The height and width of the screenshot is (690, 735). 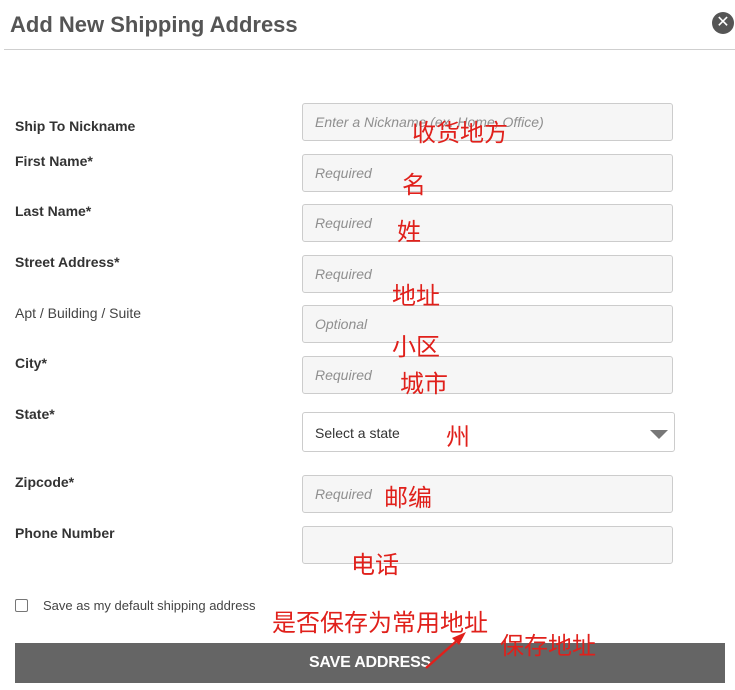 I want to click on dialog-title: Add New Shipping Address, so click(x=154, y=24).